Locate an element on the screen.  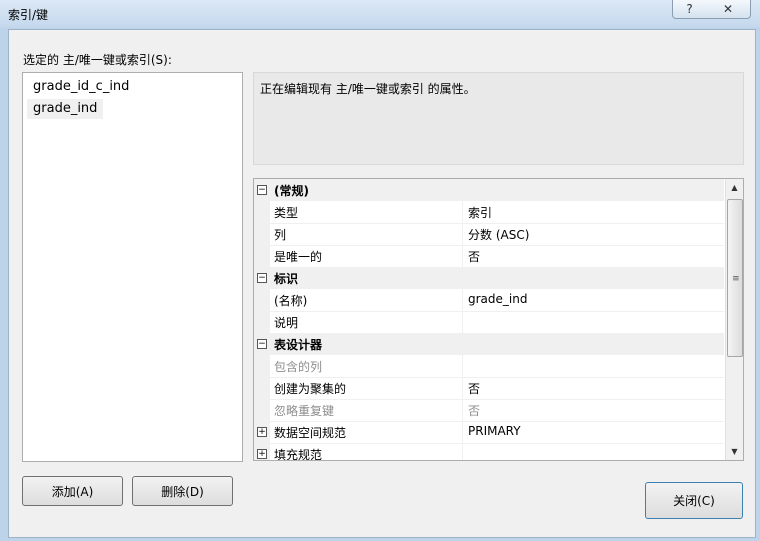
property-row: (名称) grade_ind is located at coordinates (489, 300).